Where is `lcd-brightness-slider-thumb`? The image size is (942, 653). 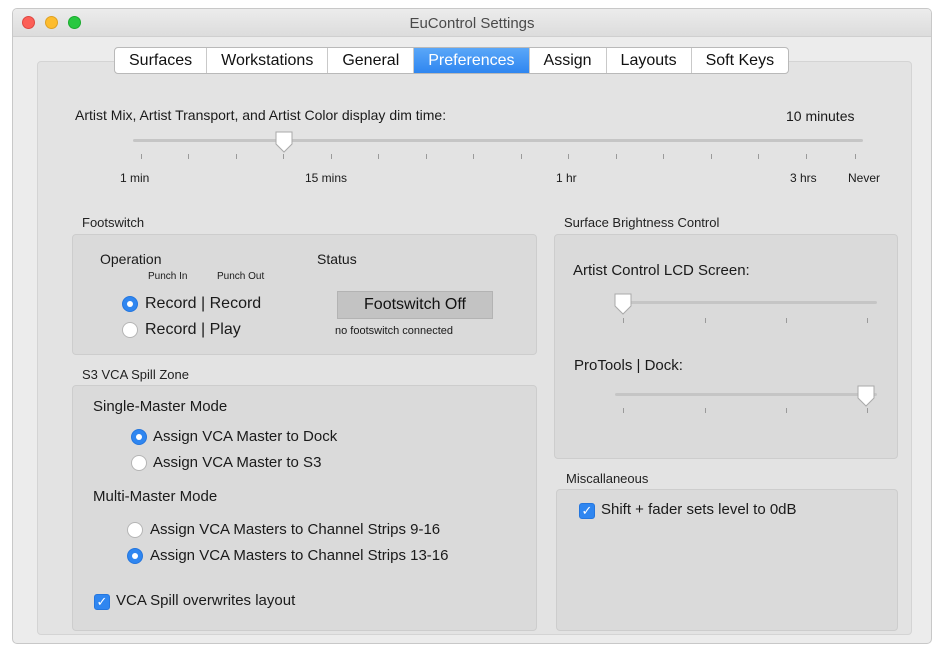
lcd-brightness-slider-thumb is located at coordinates (623, 304).